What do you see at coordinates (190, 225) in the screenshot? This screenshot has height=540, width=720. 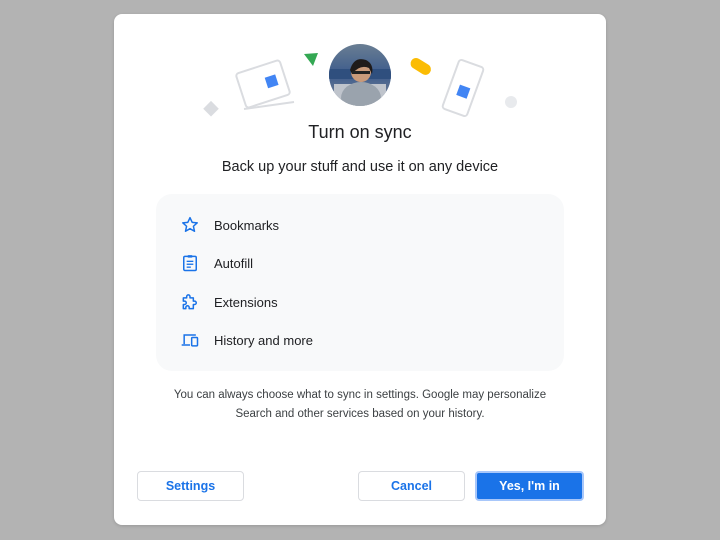 I see `star-icon` at bounding box center [190, 225].